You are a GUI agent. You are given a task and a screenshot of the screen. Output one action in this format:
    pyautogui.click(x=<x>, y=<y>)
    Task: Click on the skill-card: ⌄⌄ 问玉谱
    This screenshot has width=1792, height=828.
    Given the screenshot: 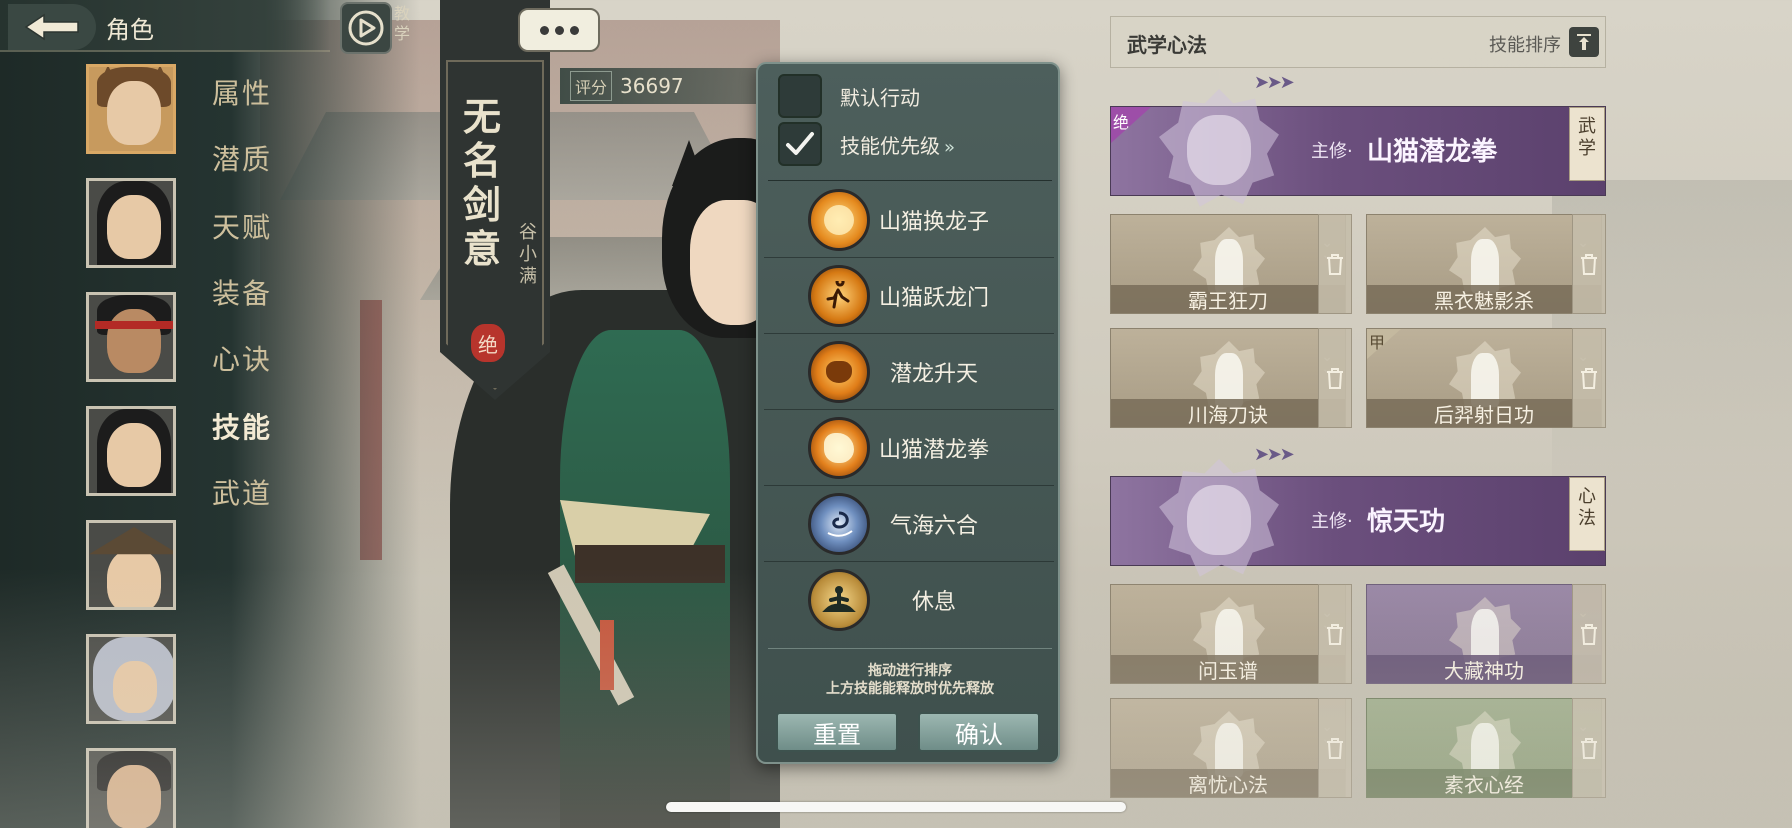 What is the action you would take?
    pyautogui.click(x=1228, y=634)
    